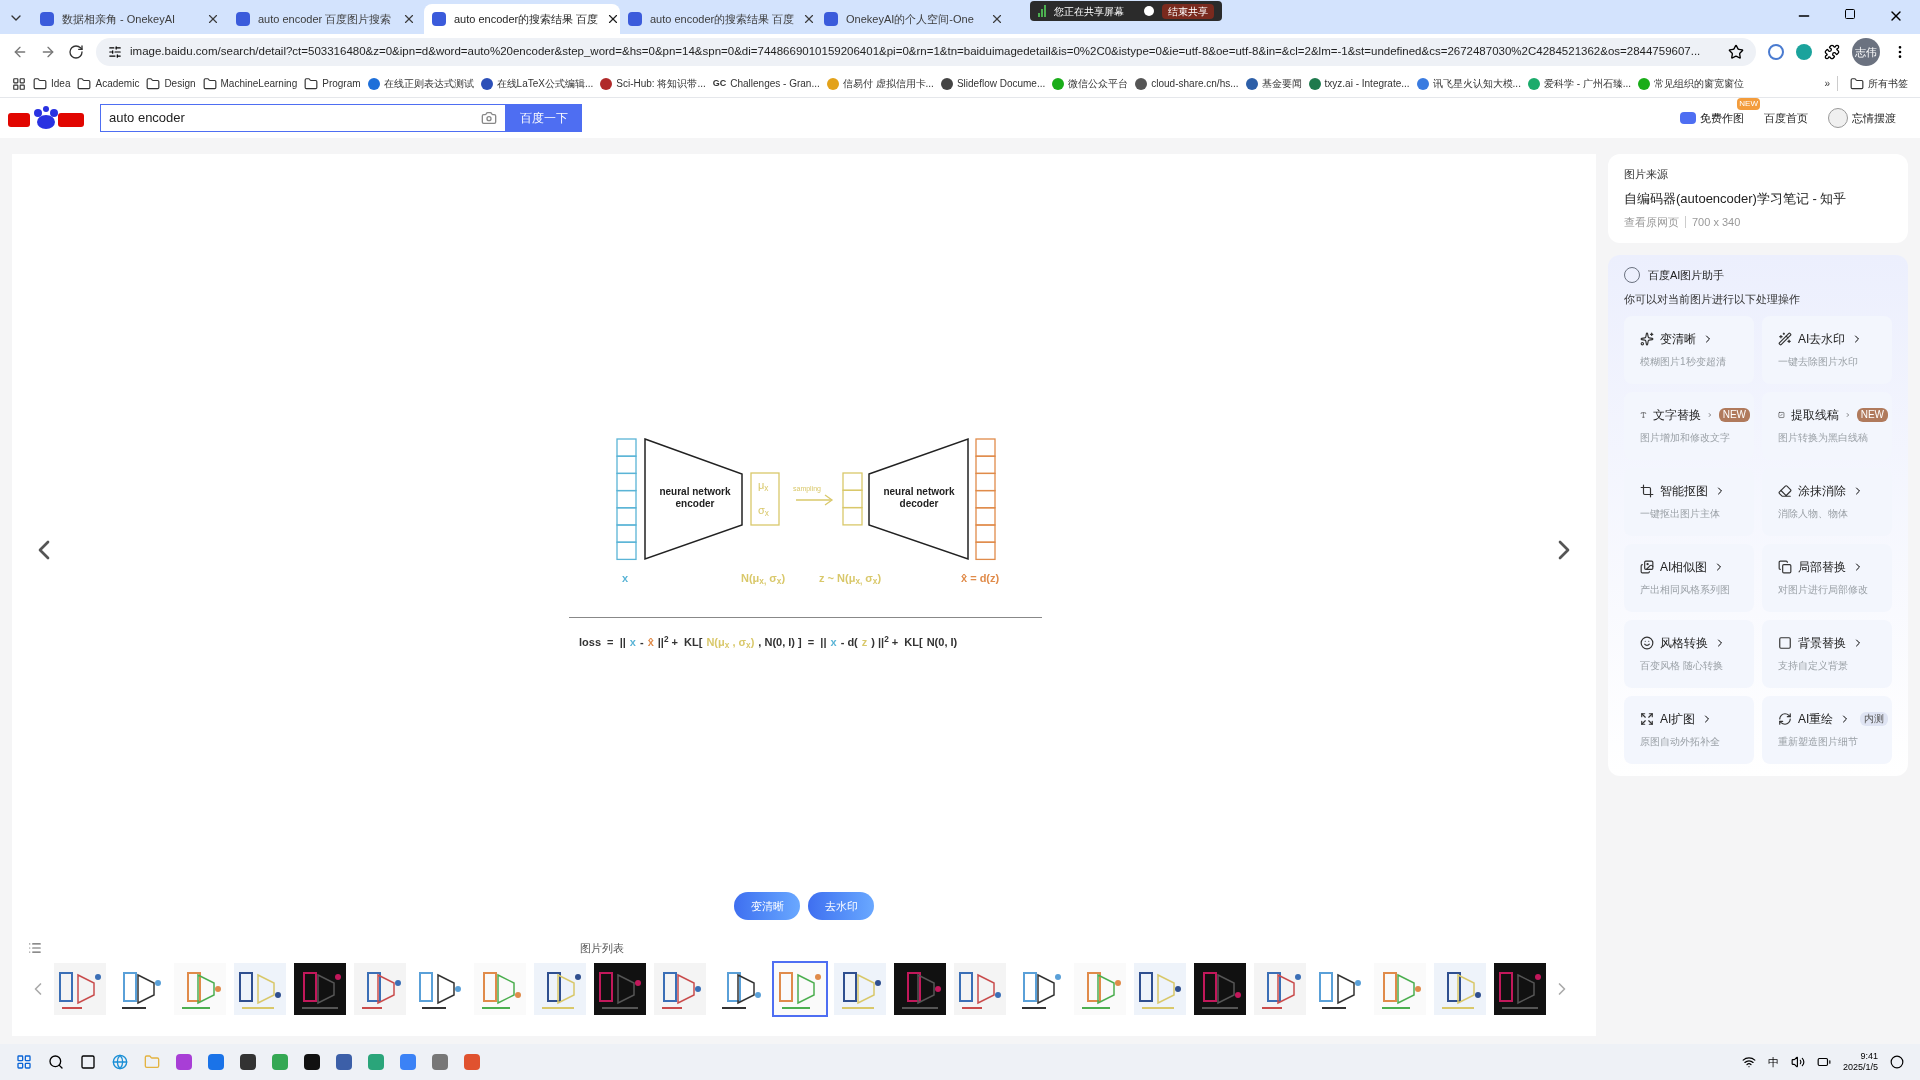 The height and width of the screenshot is (1080, 1920). Describe the element at coordinates (24, 1062) in the screenshot. I see `start-icon` at that location.